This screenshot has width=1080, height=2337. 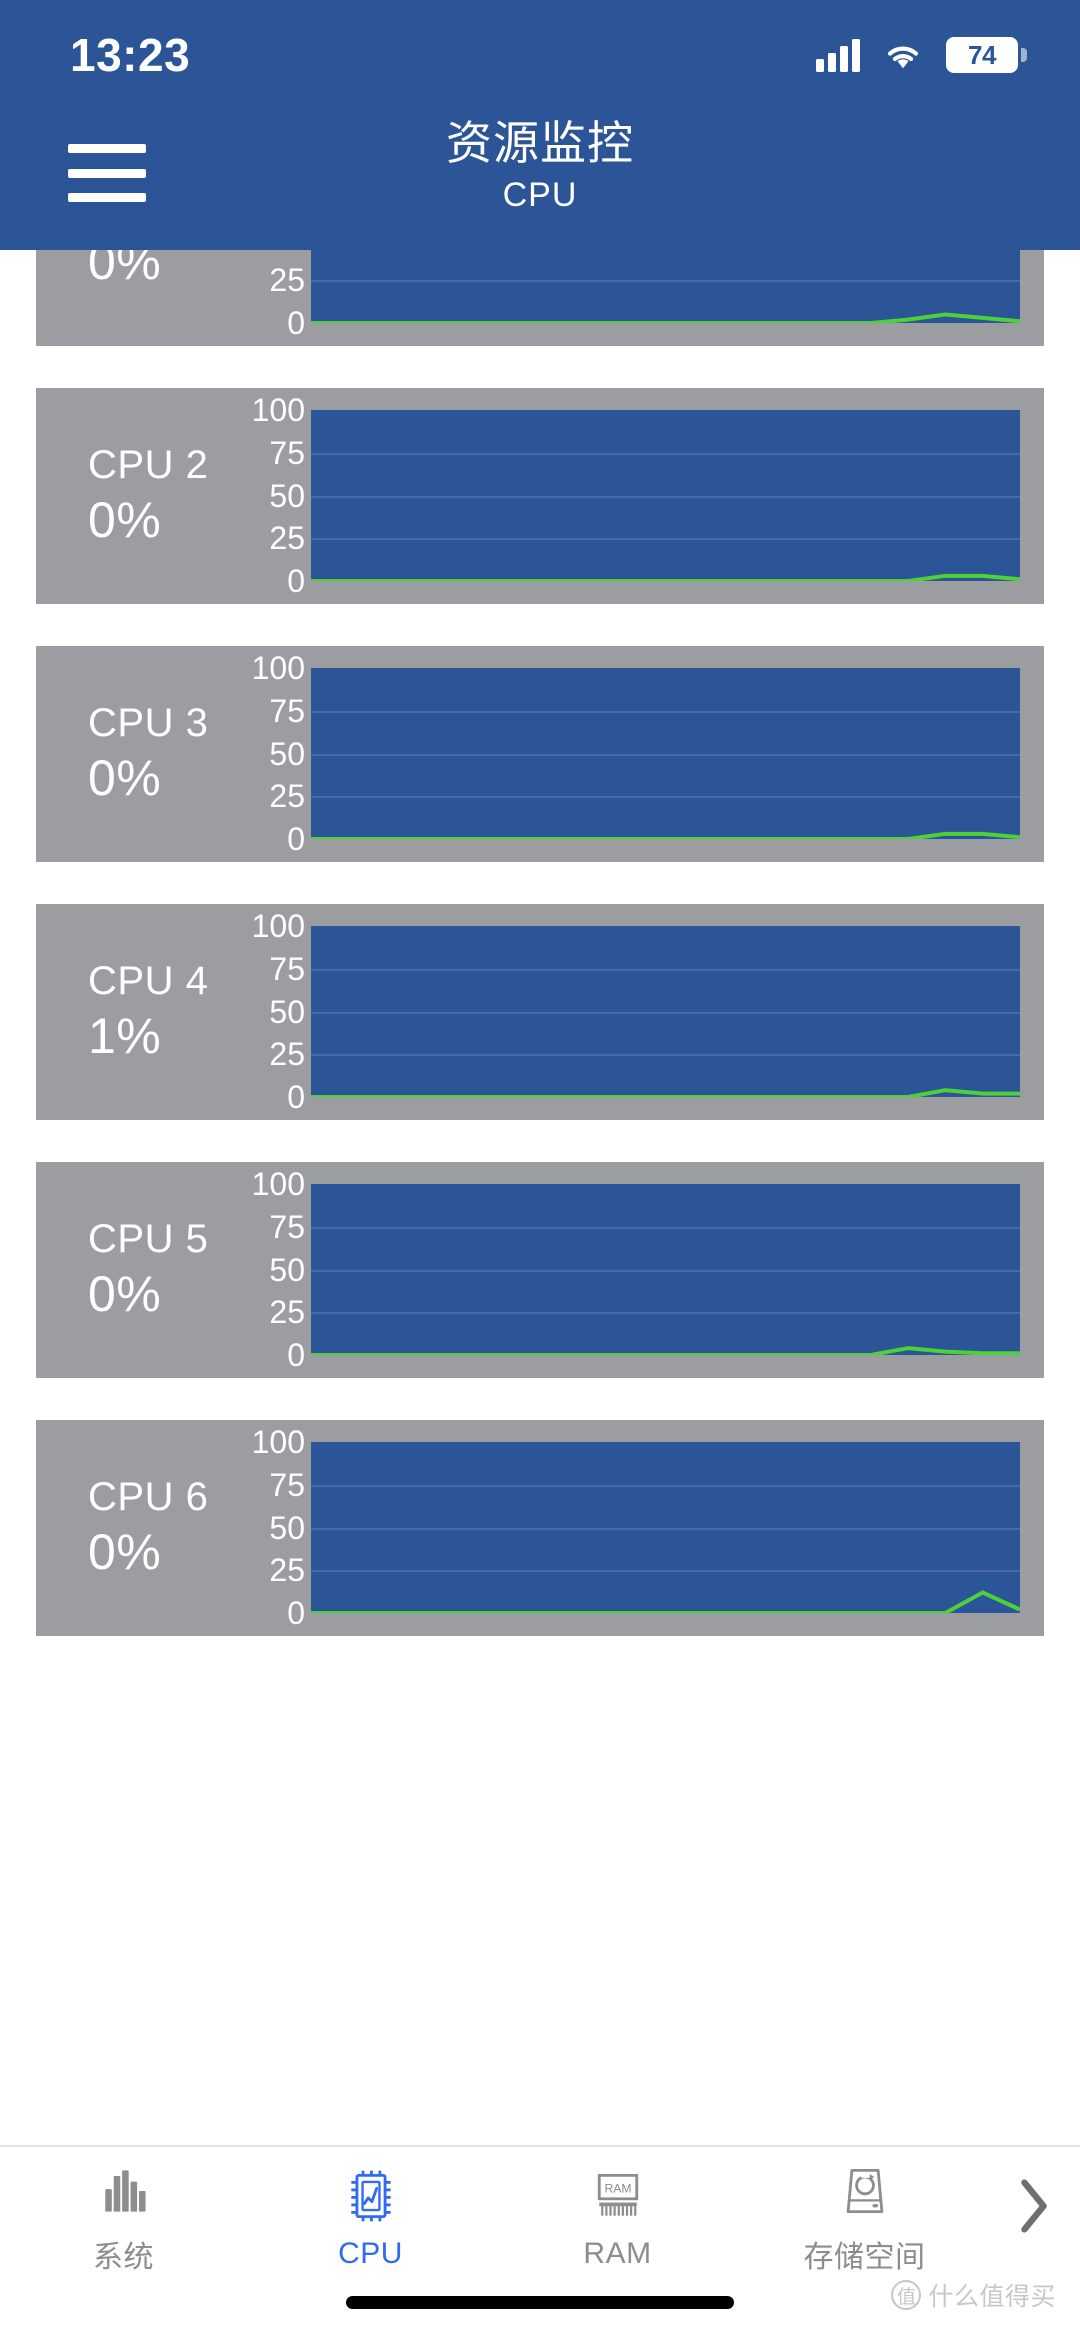 I want to click on tab-ram-stick: RAM RAM, so click(x=617, y=2217).